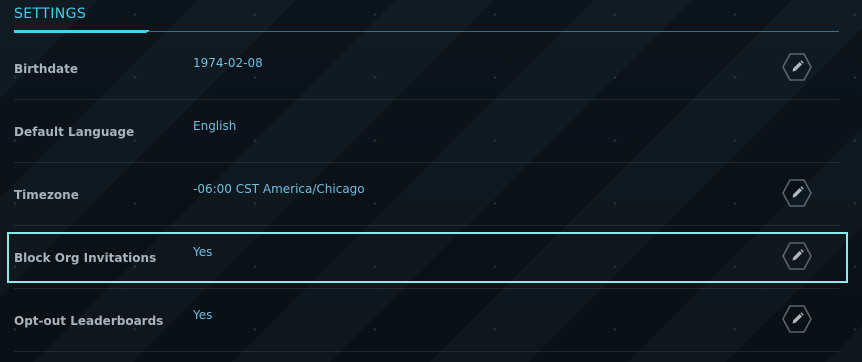 The height and width of the screenshot is (362, 862). Describe the element at coordinates (228, 63) in the screenshot. I see `setting-value: 1974-02-08` at that location.